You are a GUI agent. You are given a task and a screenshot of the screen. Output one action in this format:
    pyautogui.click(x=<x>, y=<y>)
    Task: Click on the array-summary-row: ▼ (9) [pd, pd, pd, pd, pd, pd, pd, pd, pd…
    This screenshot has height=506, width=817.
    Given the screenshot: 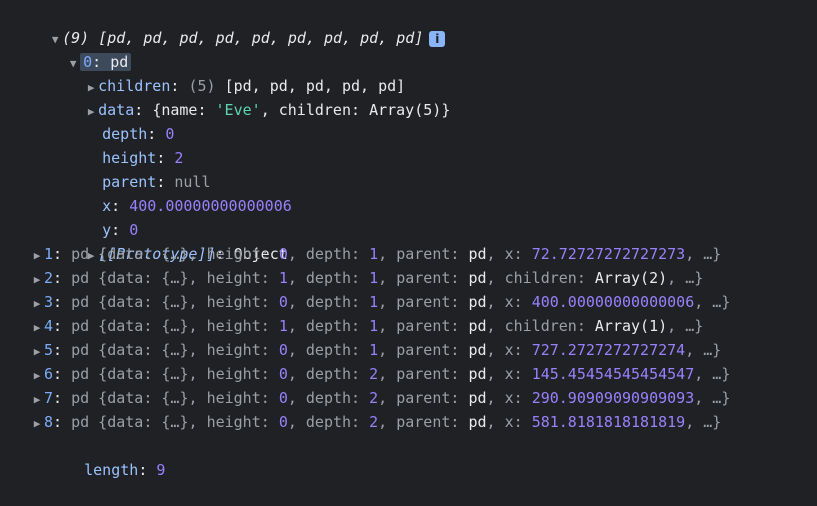 What is the action you would take?
    pyautogui.click(x=229, y=24)
    